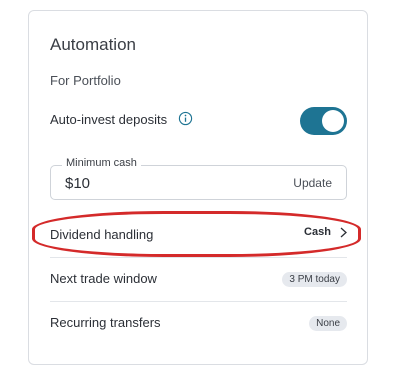 This screenshot has width=393, height=381. I want to click on dividend-handling-label: Dividend handling, so click(102, 234).